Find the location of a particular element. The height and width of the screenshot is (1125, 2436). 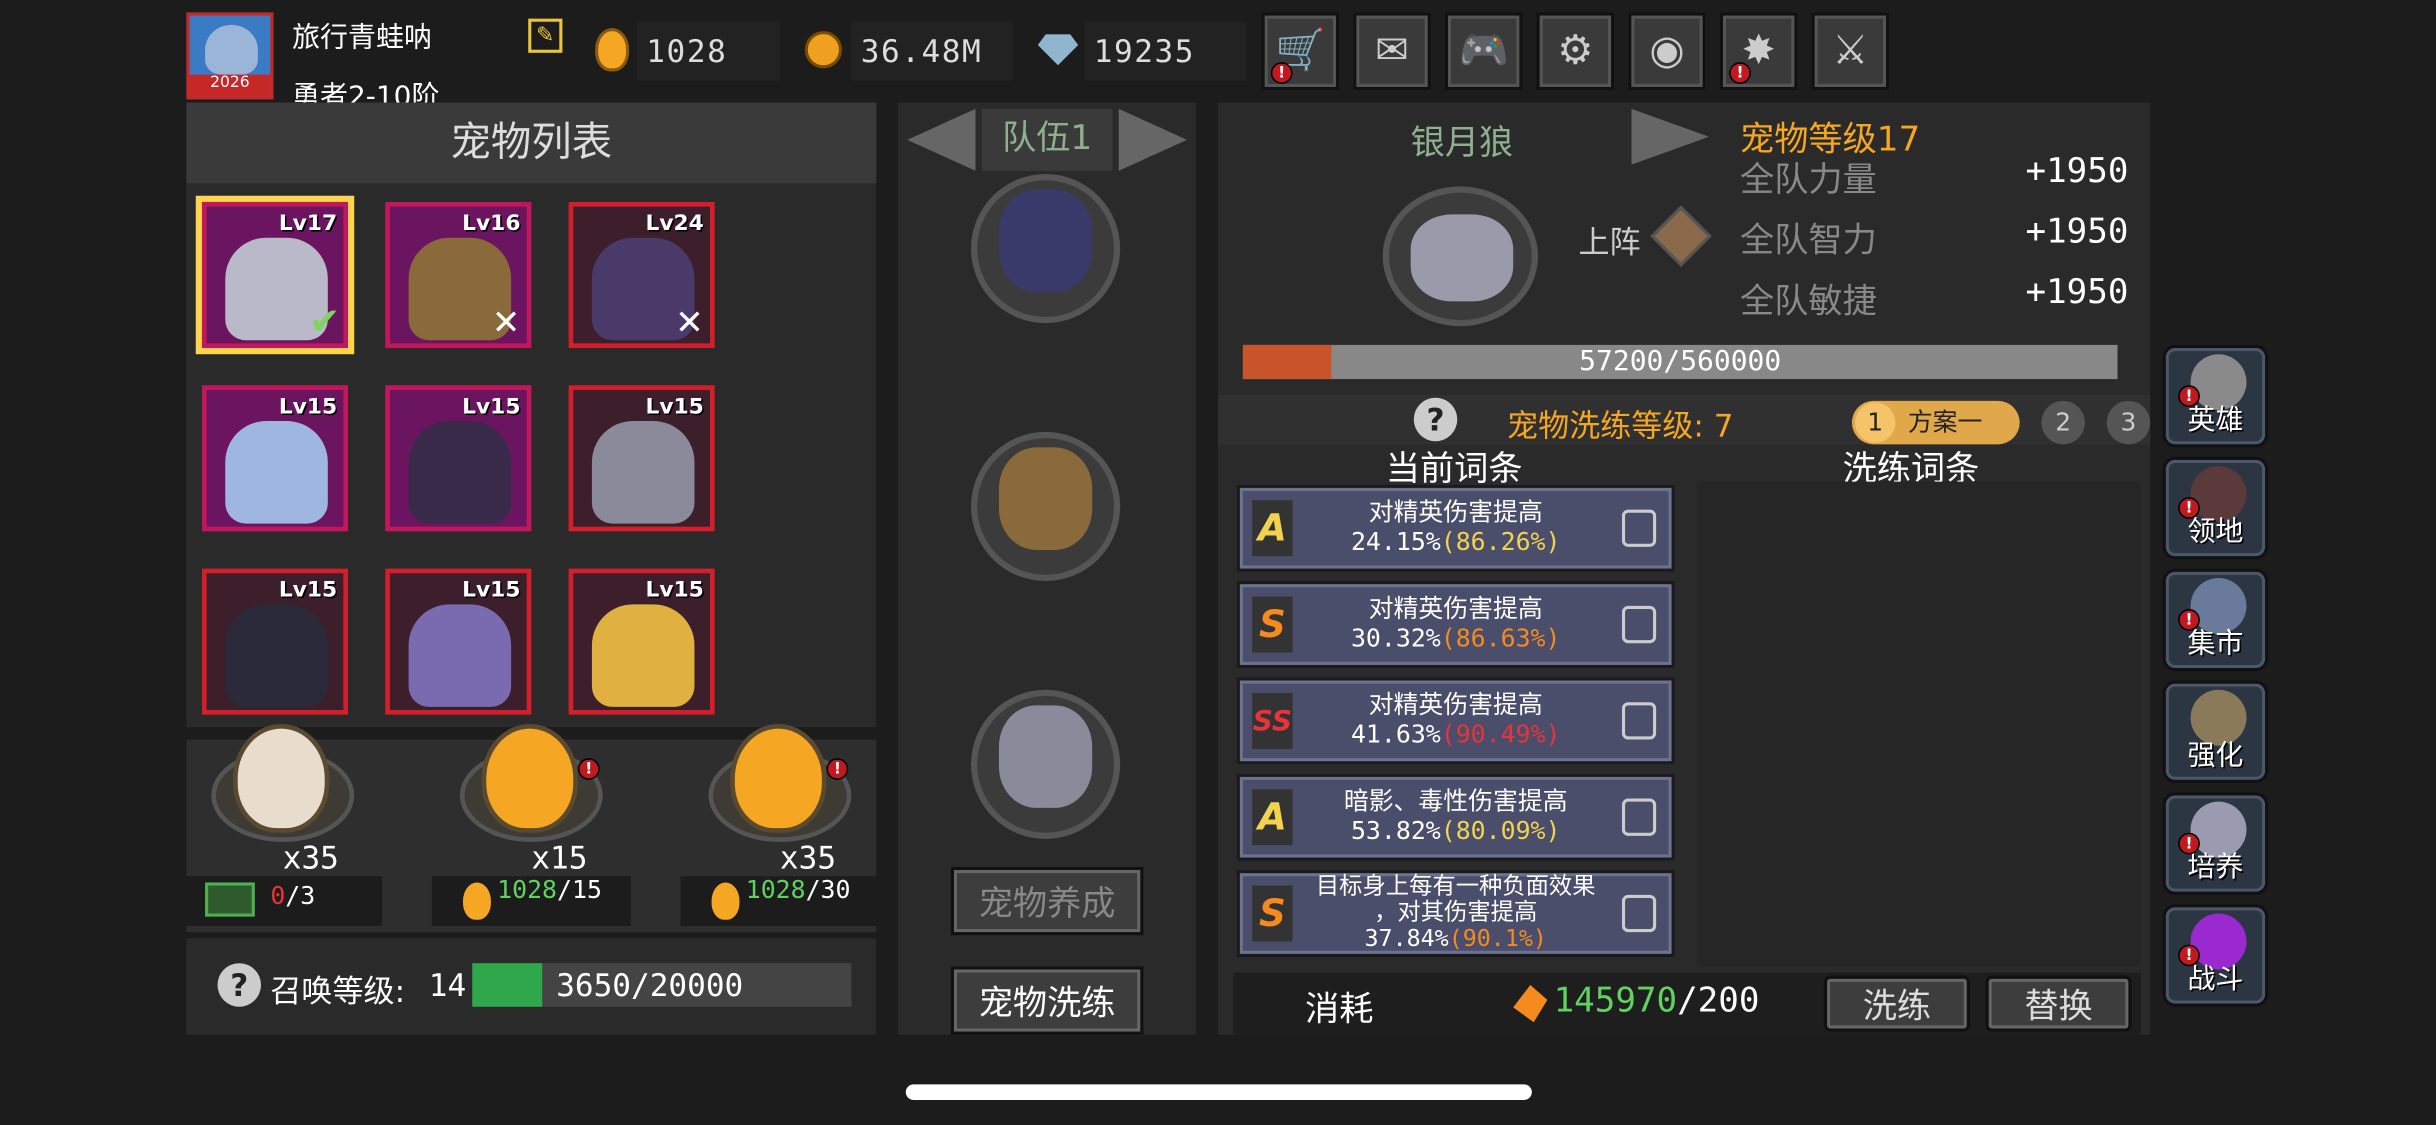

affix-row: A 对精英伤害提高 24.15%(86.26%) is located at coordinates (1455, 528).